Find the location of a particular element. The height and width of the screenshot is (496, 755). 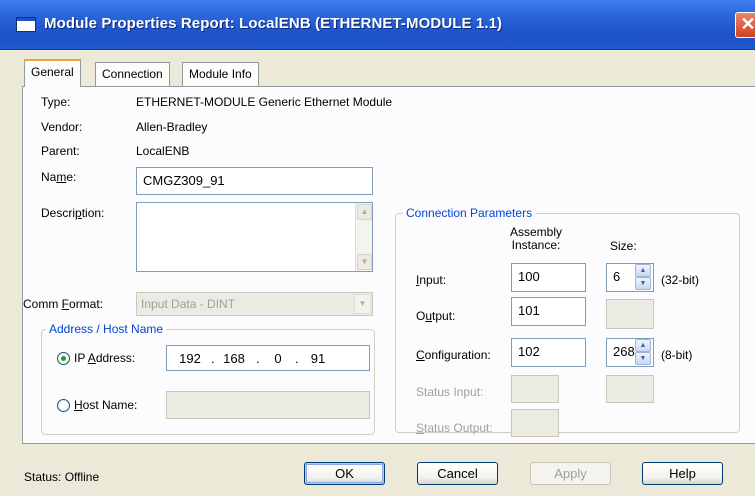

input-label: Input: is located at coordinates (431, 280).